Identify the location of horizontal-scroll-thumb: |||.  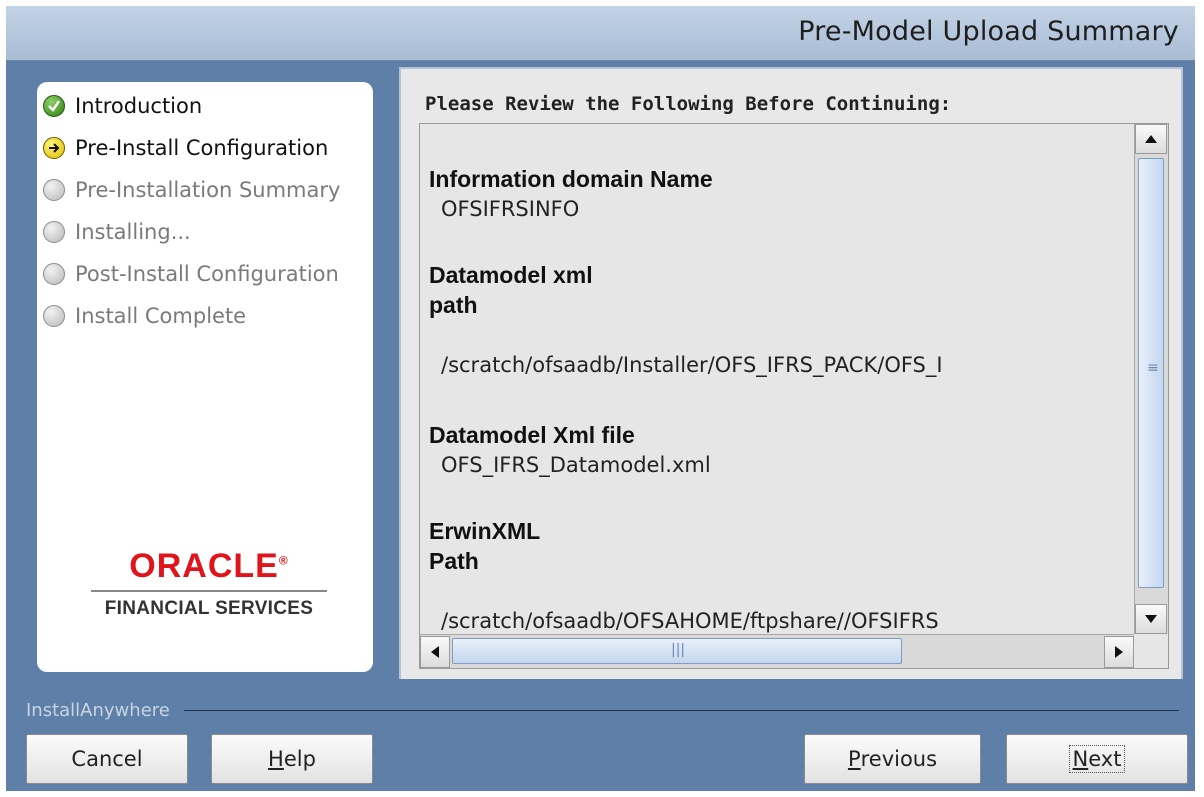
(677, 651).